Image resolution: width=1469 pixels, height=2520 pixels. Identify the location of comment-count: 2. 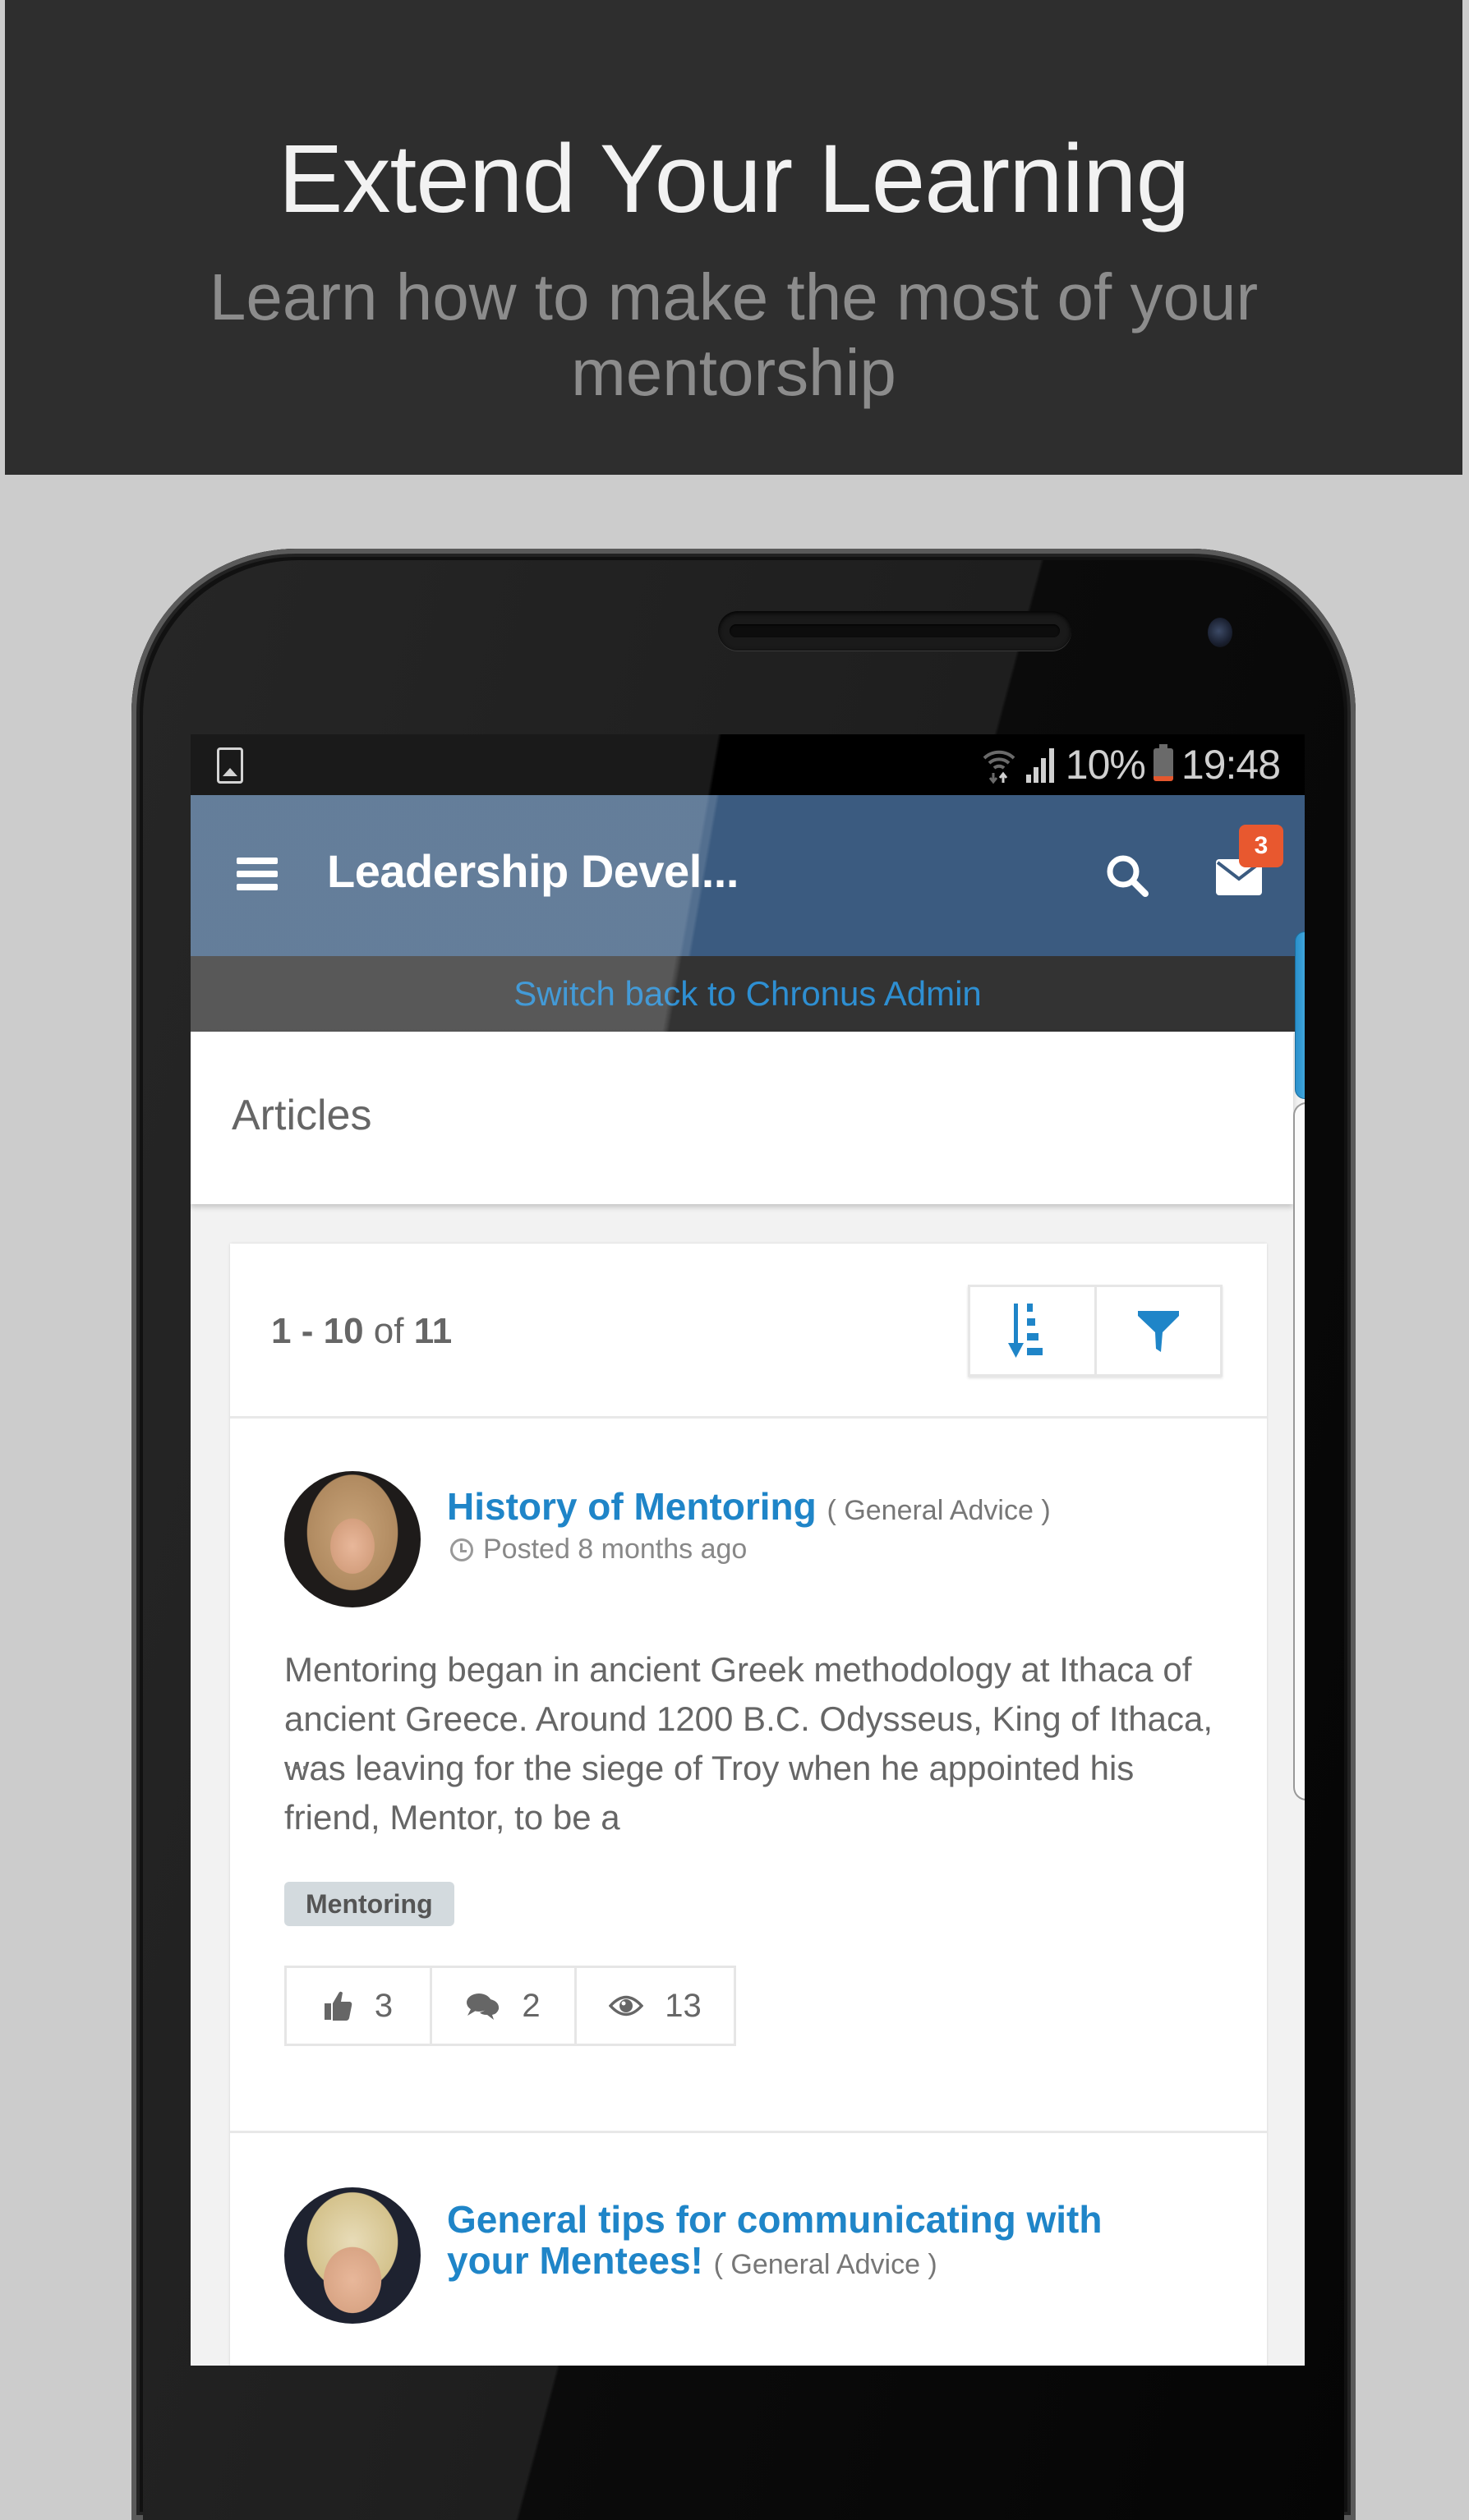
(532, 2005).